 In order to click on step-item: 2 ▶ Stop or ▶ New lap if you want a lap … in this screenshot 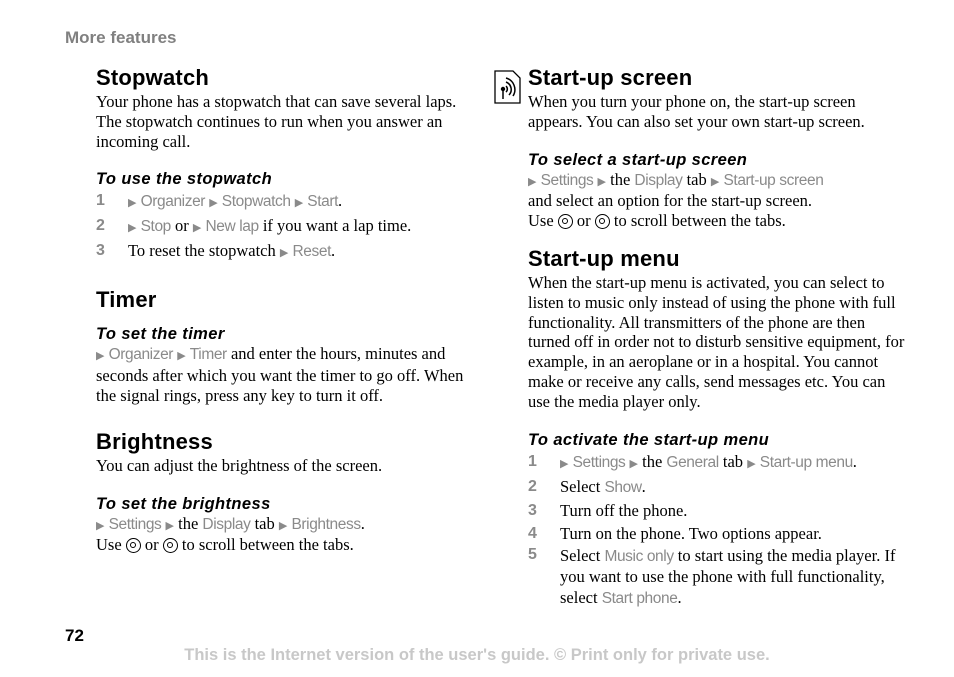, I will do `click(286, 226)`.